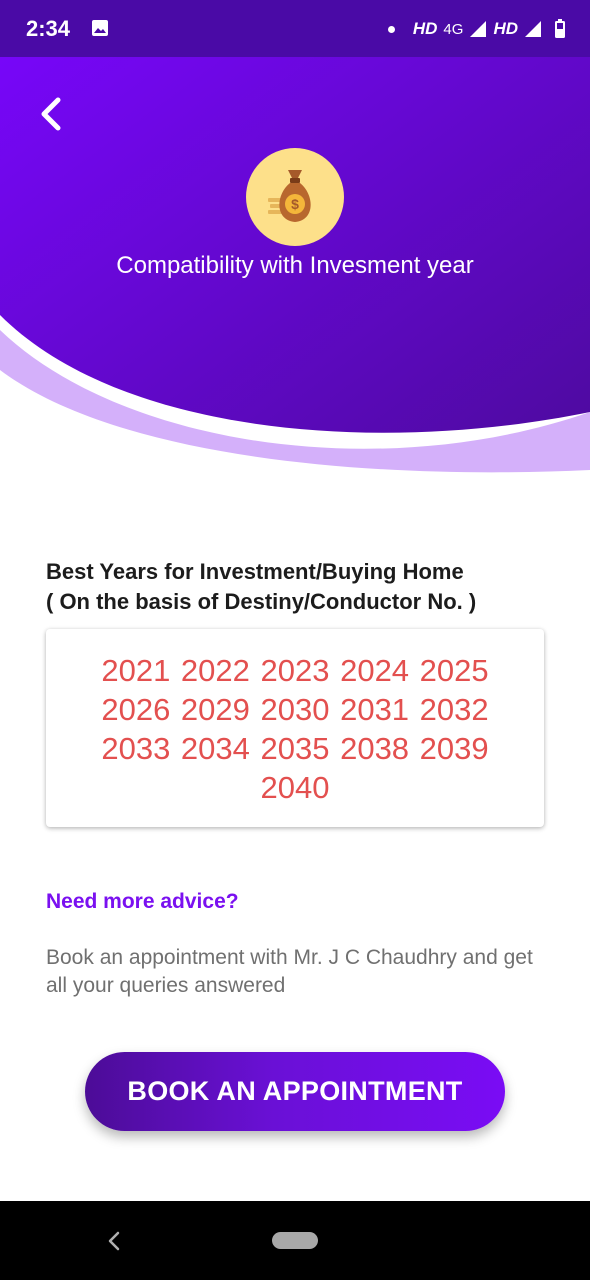  I want to click on chevron-left-icon, so click(51, 114).